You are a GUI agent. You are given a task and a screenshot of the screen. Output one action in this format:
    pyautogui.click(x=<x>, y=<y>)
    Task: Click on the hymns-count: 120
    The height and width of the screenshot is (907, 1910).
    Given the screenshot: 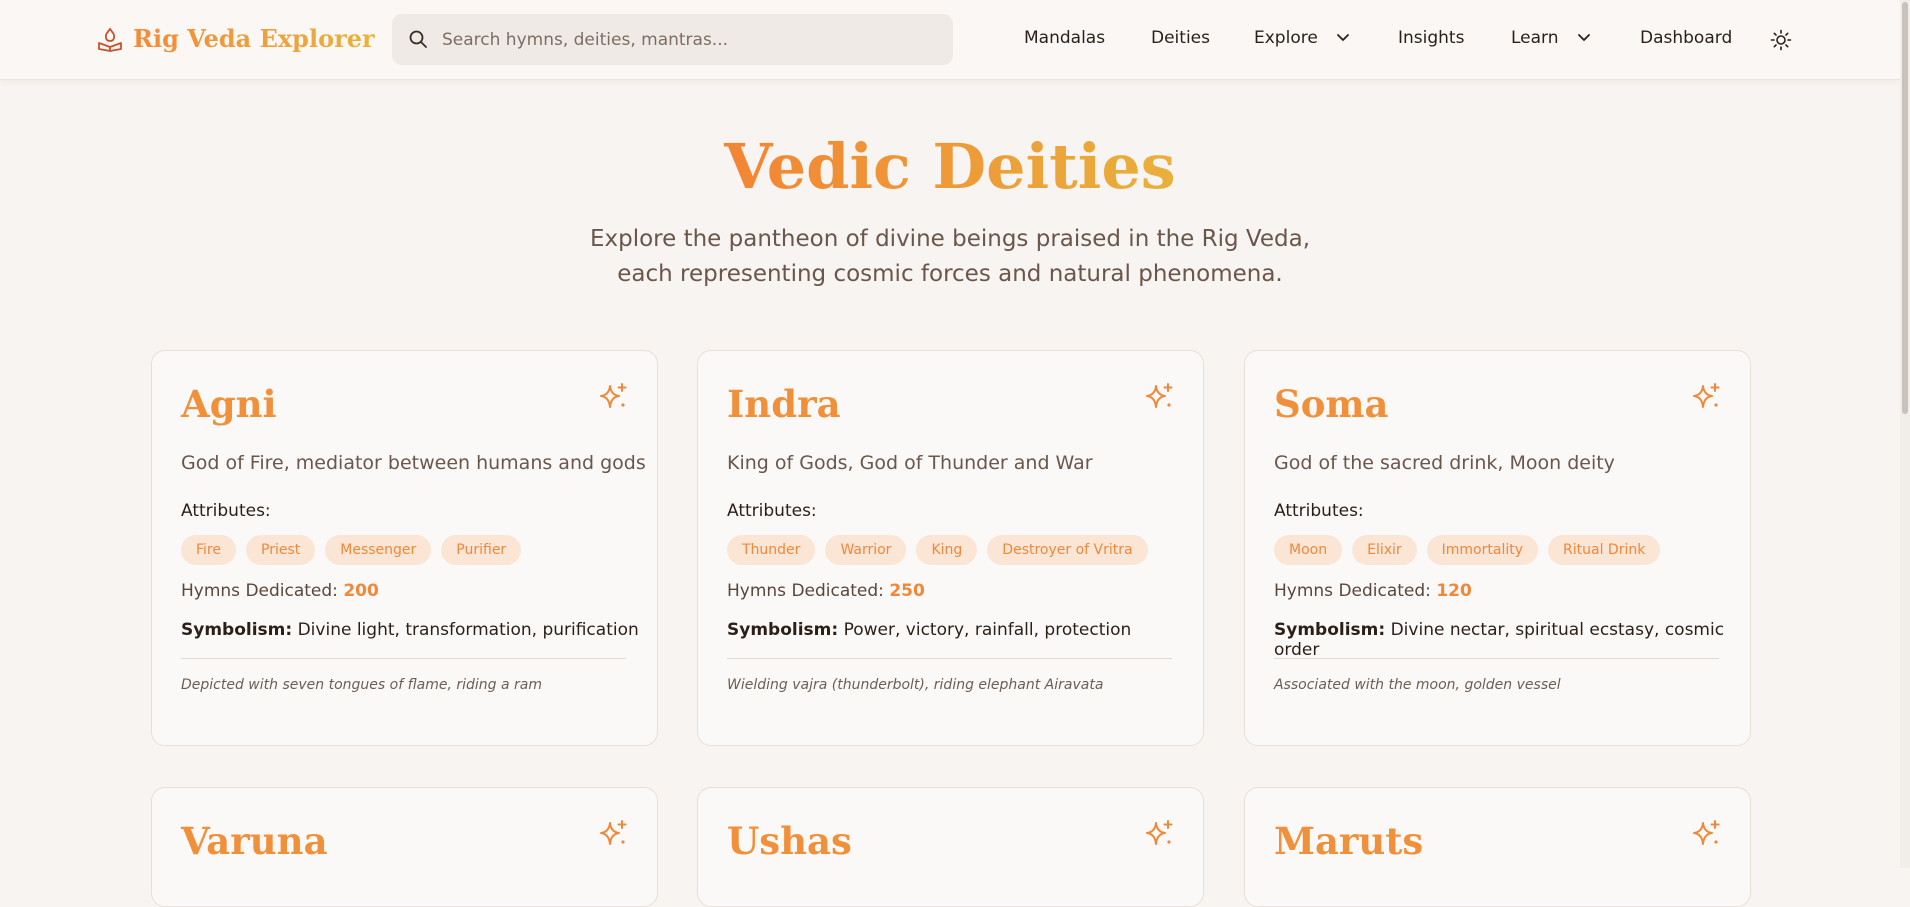 What is the action you would take?
    pyautogui.click(x=1454, y=591)
    